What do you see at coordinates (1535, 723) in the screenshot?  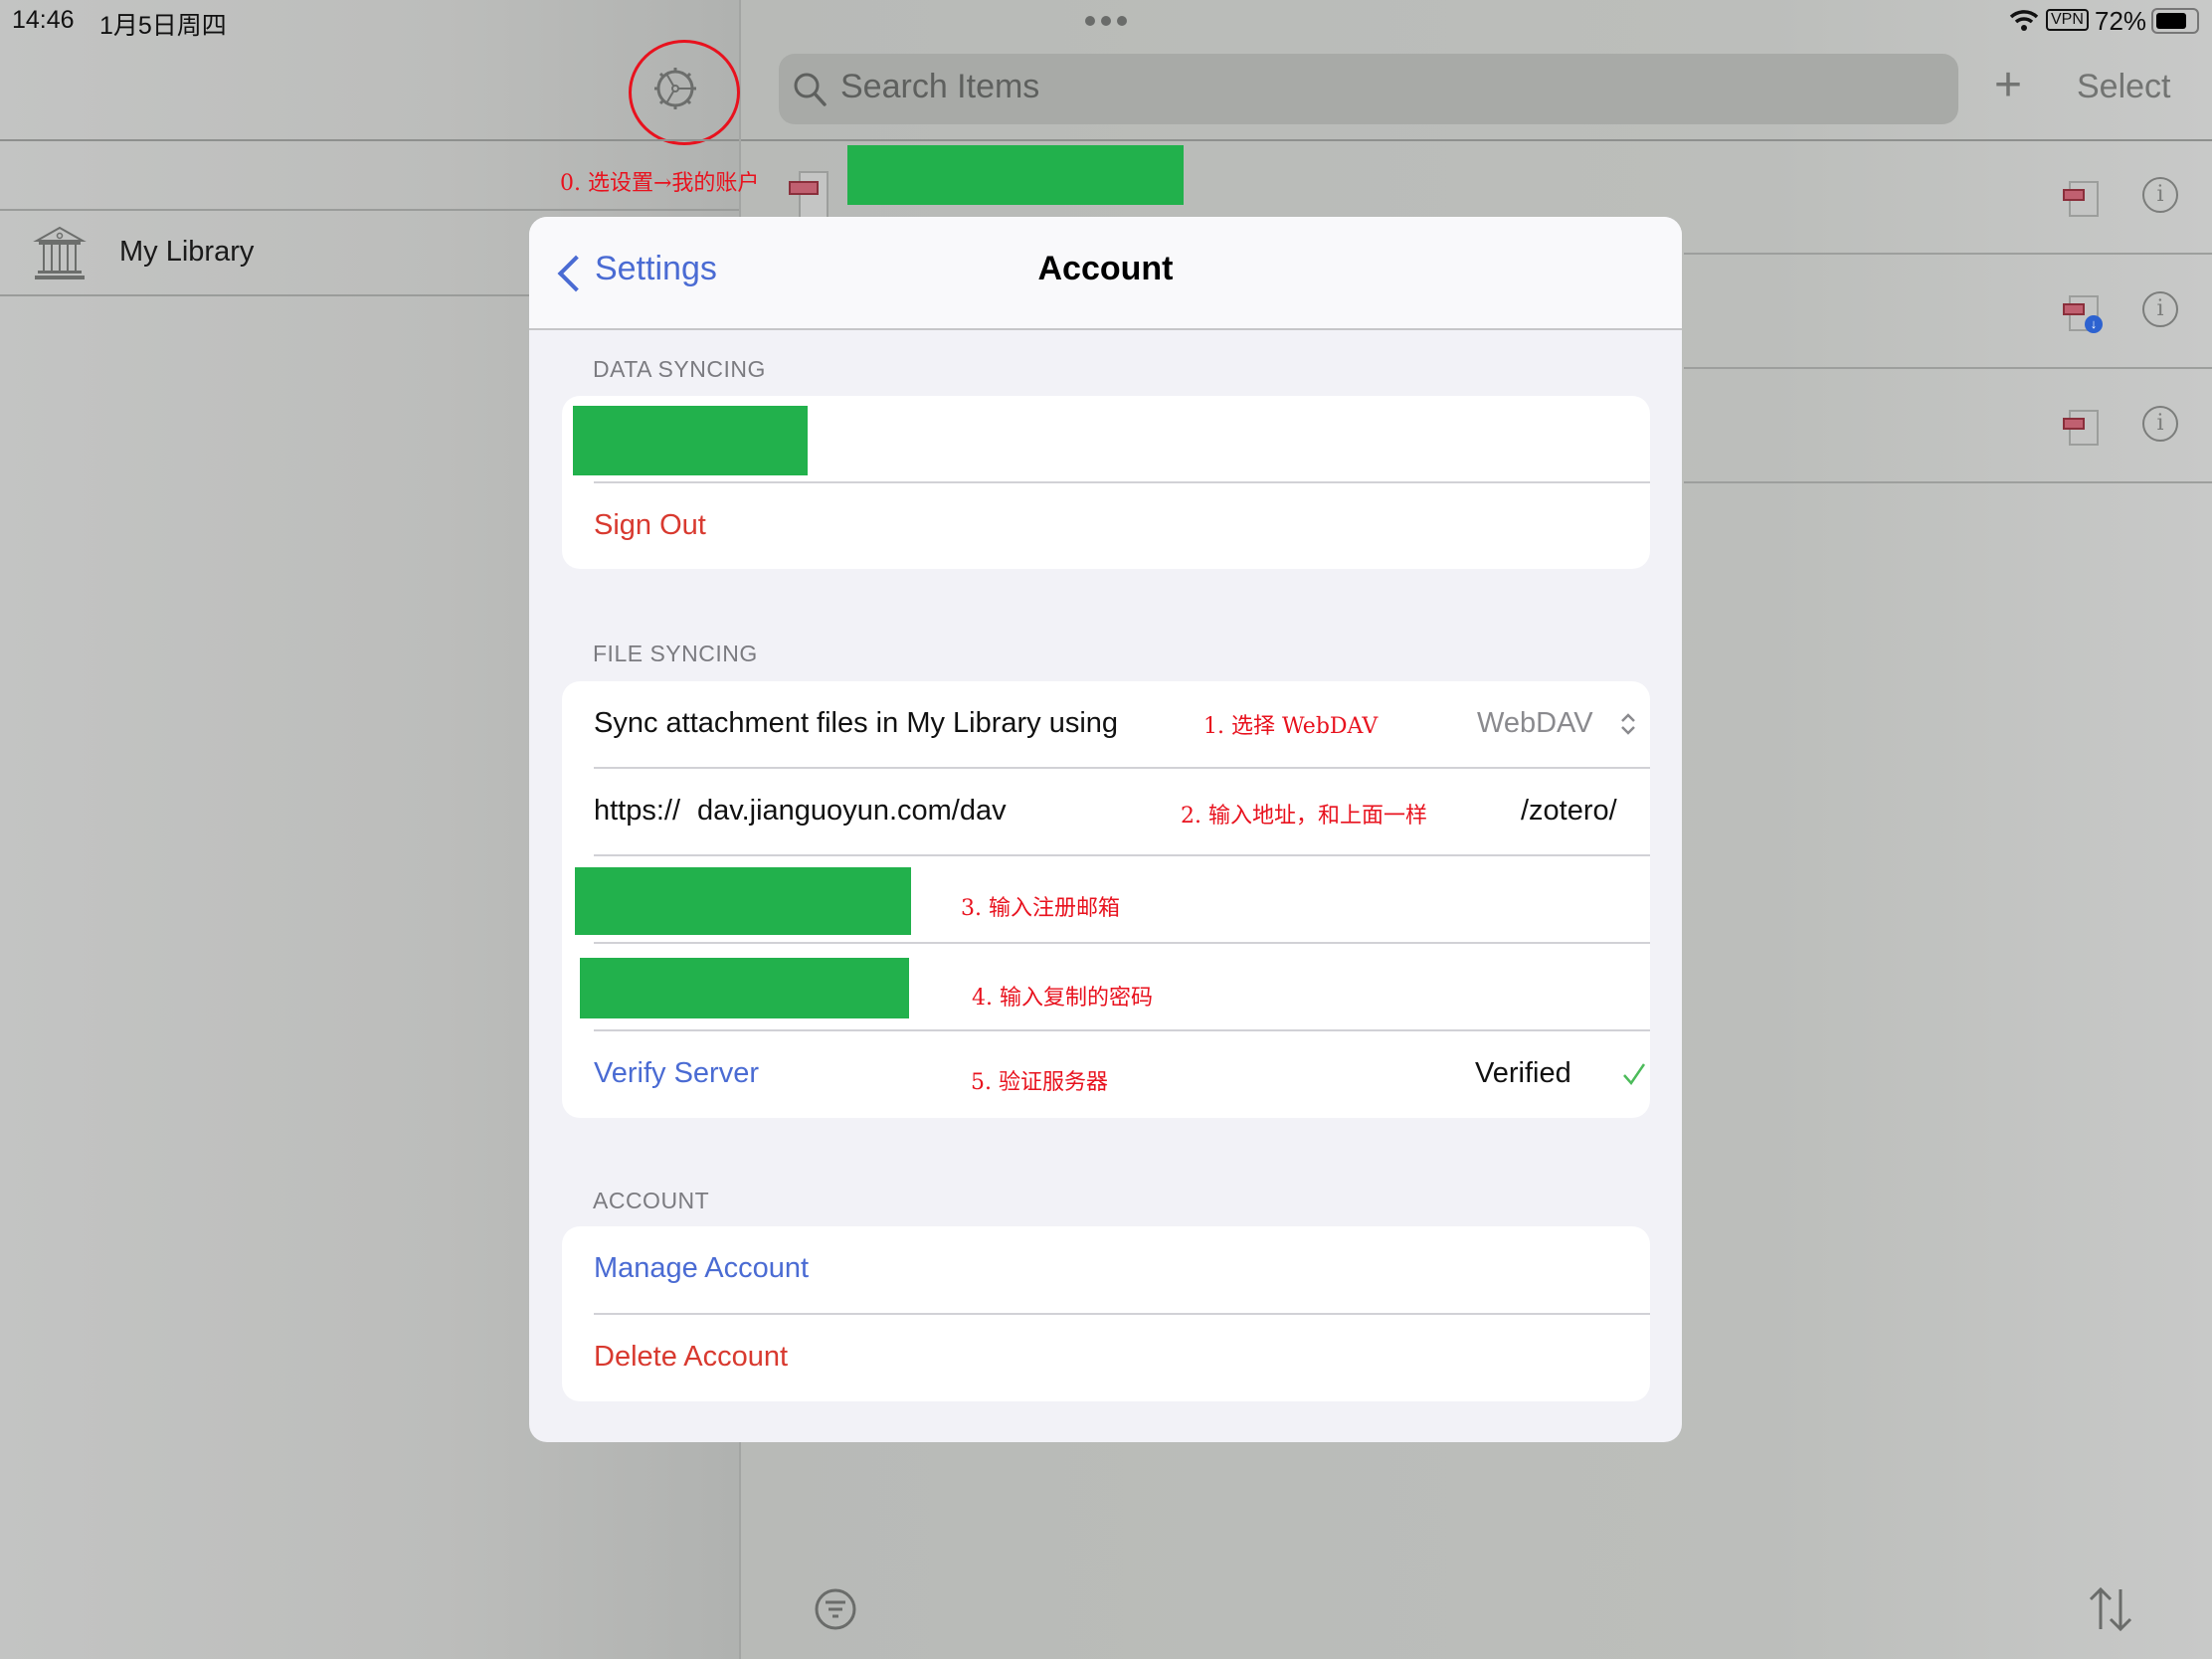 I see `sync-method-value: WebDAV` at bounding box center [1535, 723].